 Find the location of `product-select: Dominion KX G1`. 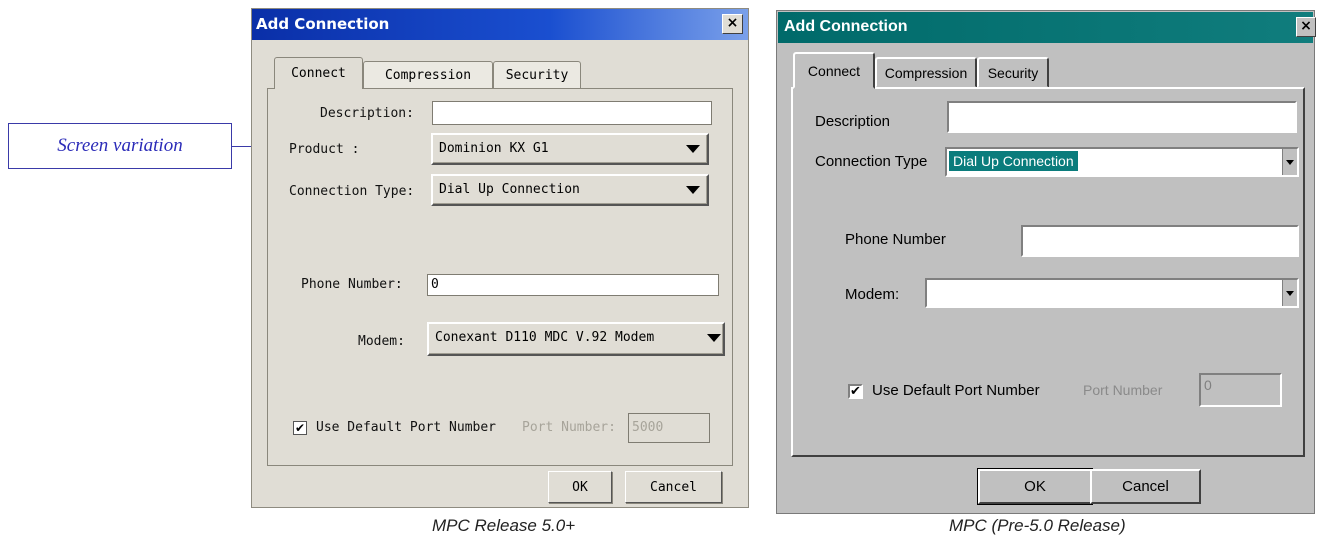

product-select: Dominion KX G1 is located at coordinates (570, 149).